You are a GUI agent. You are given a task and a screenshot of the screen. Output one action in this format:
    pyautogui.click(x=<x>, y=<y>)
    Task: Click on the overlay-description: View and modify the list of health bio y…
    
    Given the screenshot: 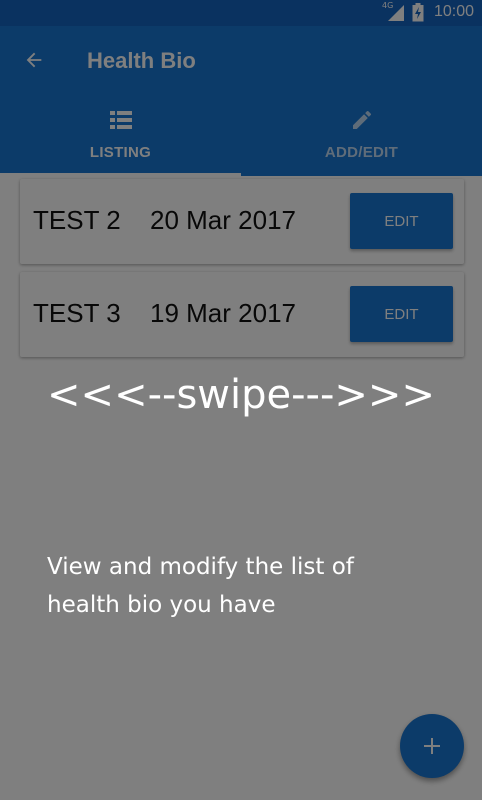 What is the action you would take?
    pyautogui.click(x=200, y=586)
    